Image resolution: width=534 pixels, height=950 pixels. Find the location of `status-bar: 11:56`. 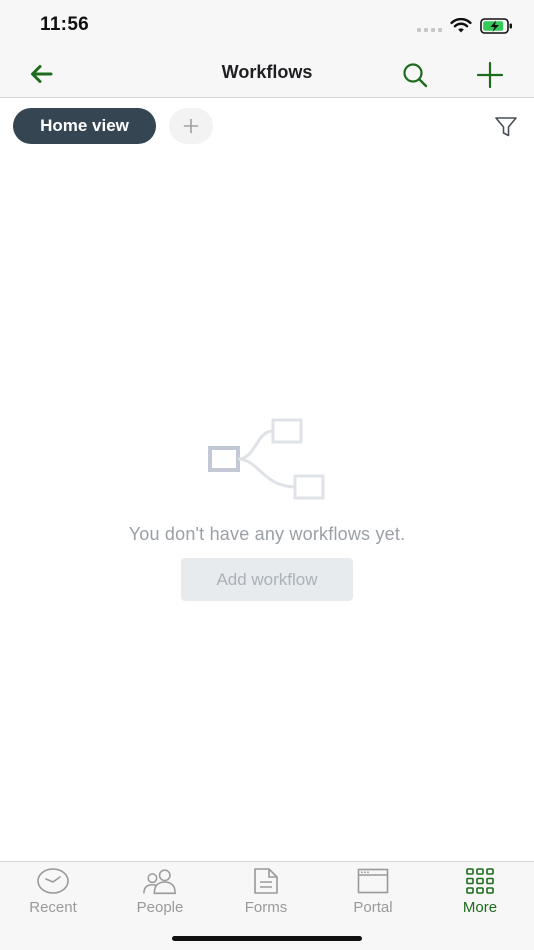

status-bar: 11:56 is located at coordinates (267, 25).